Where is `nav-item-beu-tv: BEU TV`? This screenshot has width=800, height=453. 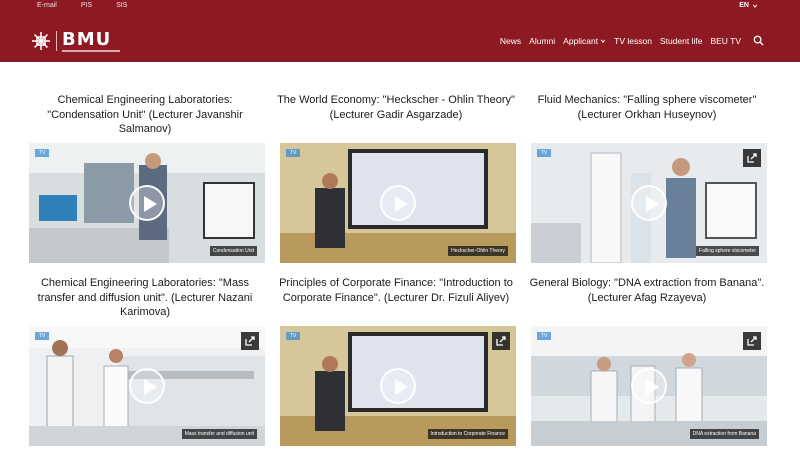 nav-item-beu-tv: BEU TV is located at coordinates (725, 41).